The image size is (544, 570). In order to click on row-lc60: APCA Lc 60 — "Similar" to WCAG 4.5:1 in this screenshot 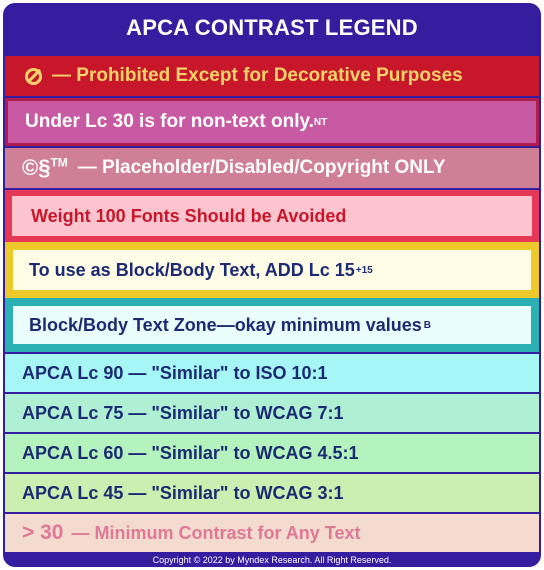, I will do `click(272, 453)`.